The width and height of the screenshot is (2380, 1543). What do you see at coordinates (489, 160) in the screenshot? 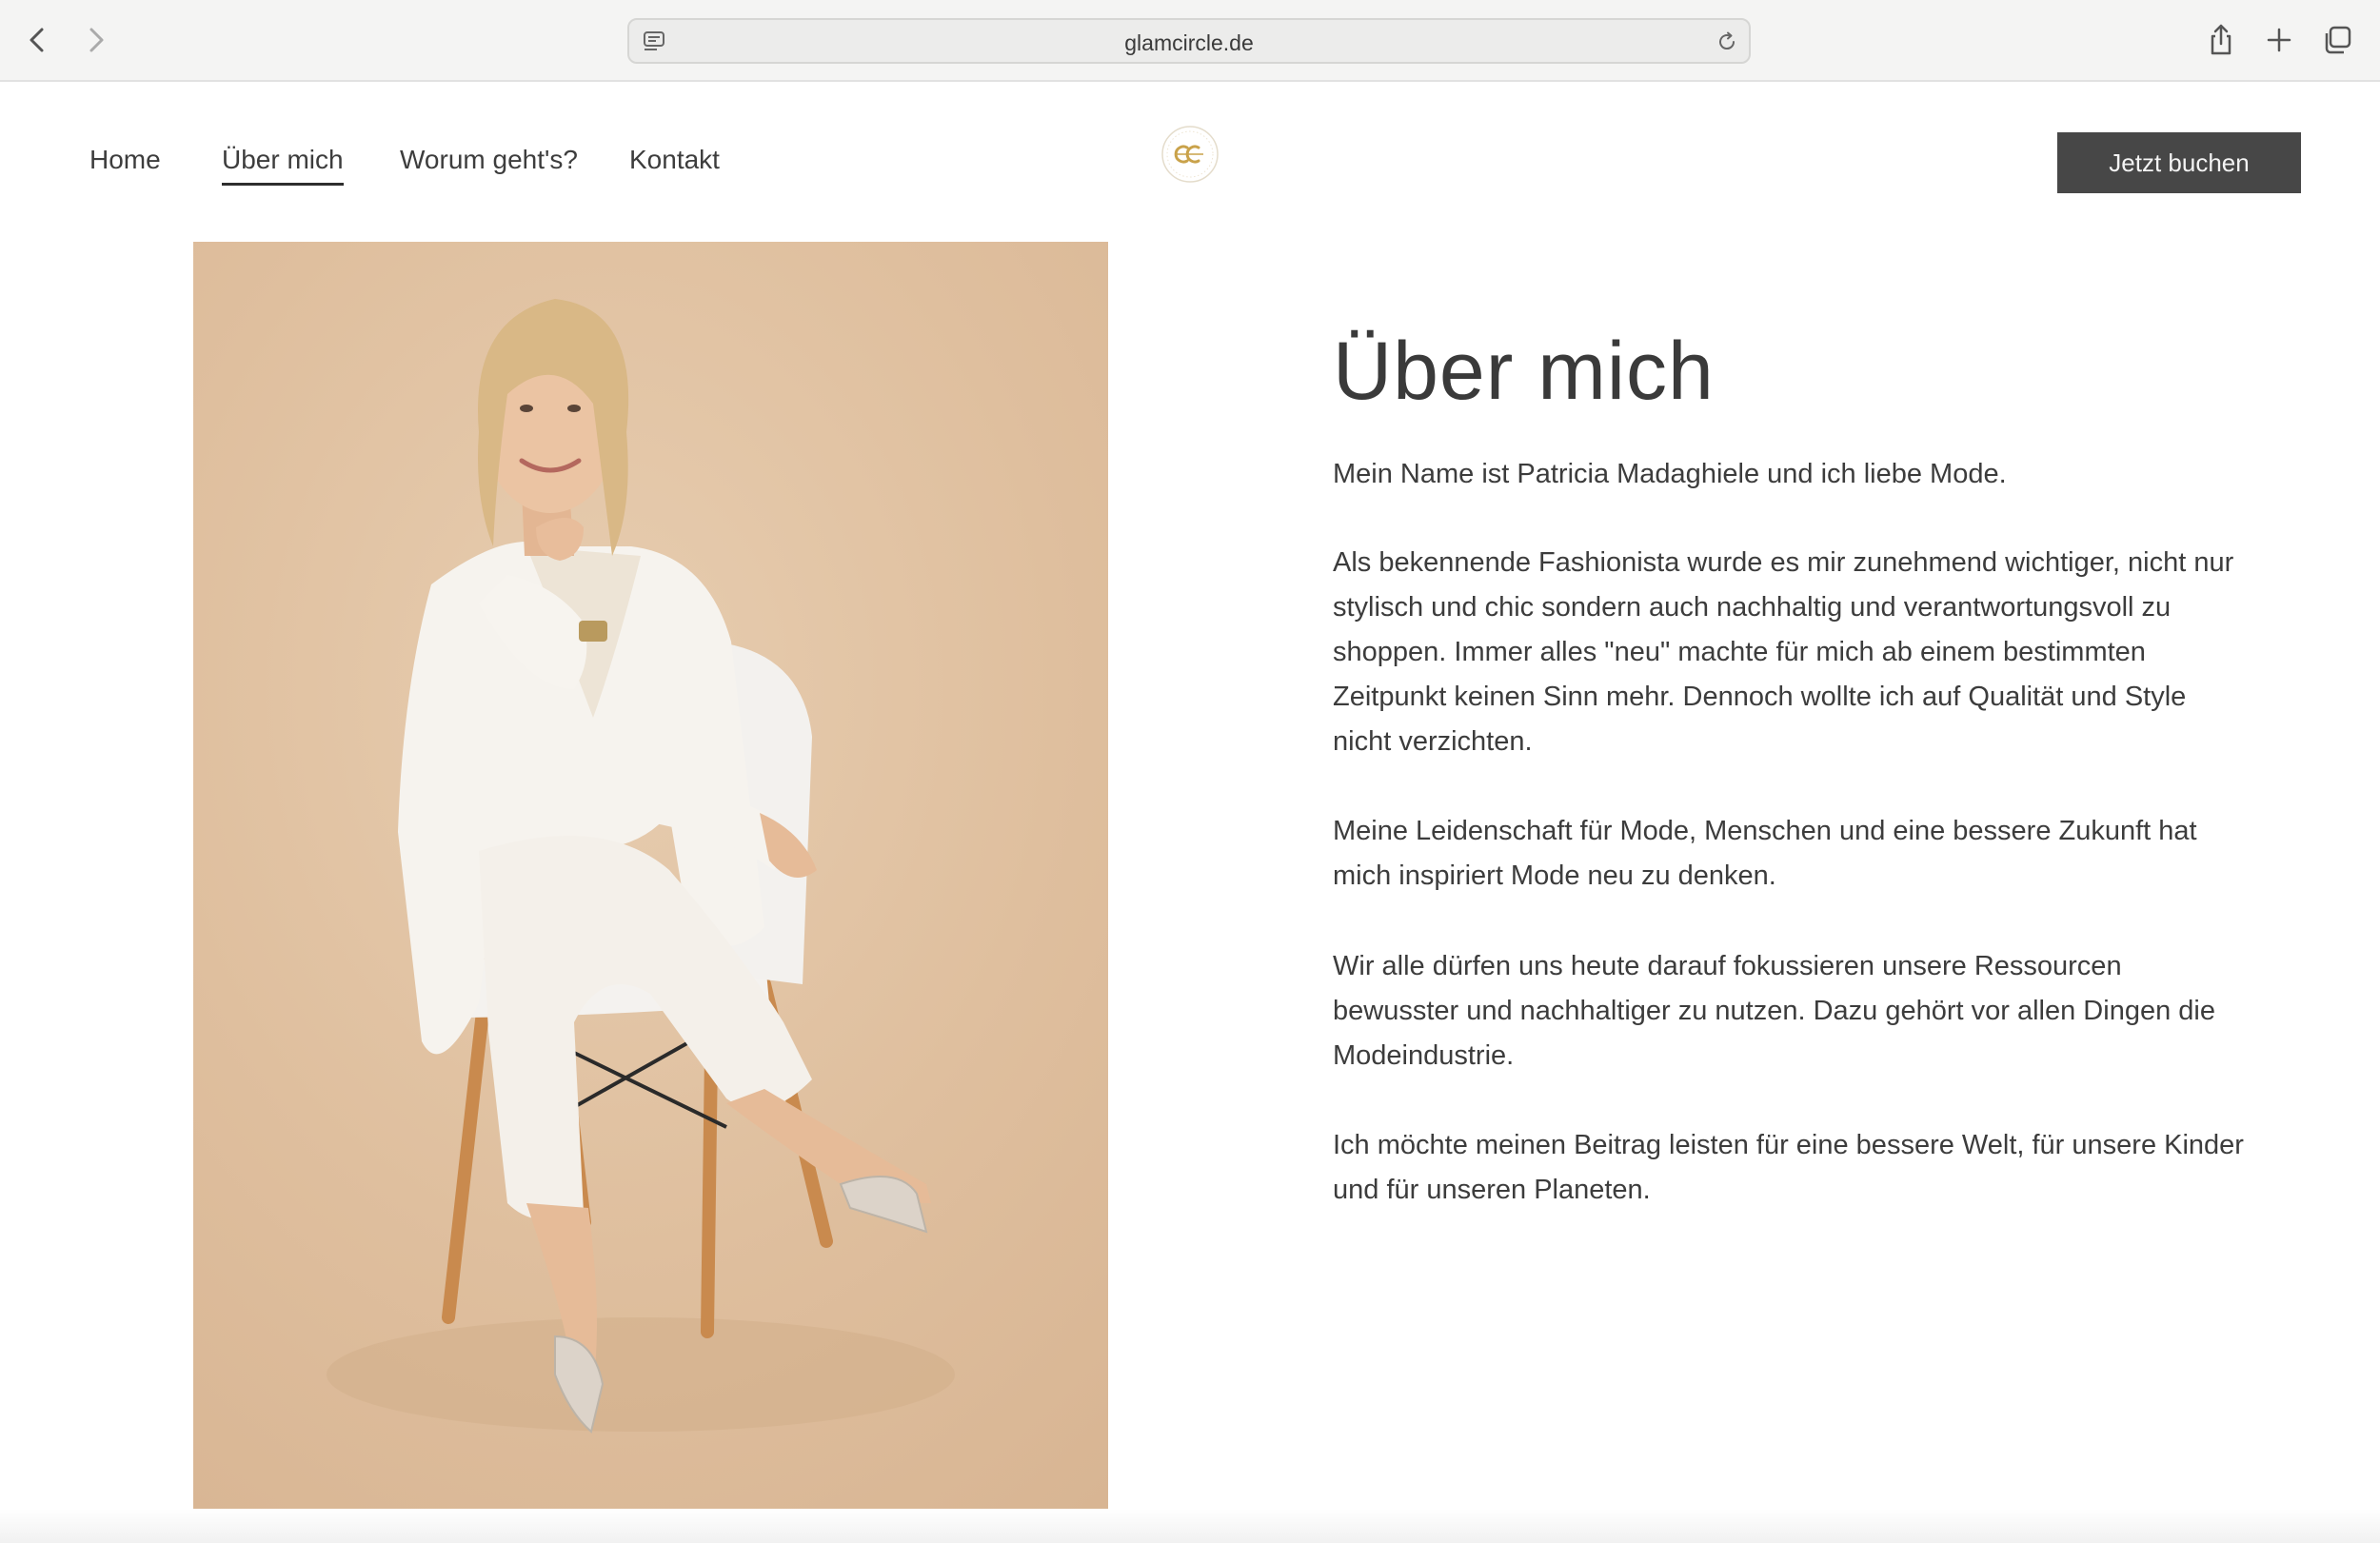
I see `nav-worum-gehts: Worum geht's?` at bounding box center [489, 160].